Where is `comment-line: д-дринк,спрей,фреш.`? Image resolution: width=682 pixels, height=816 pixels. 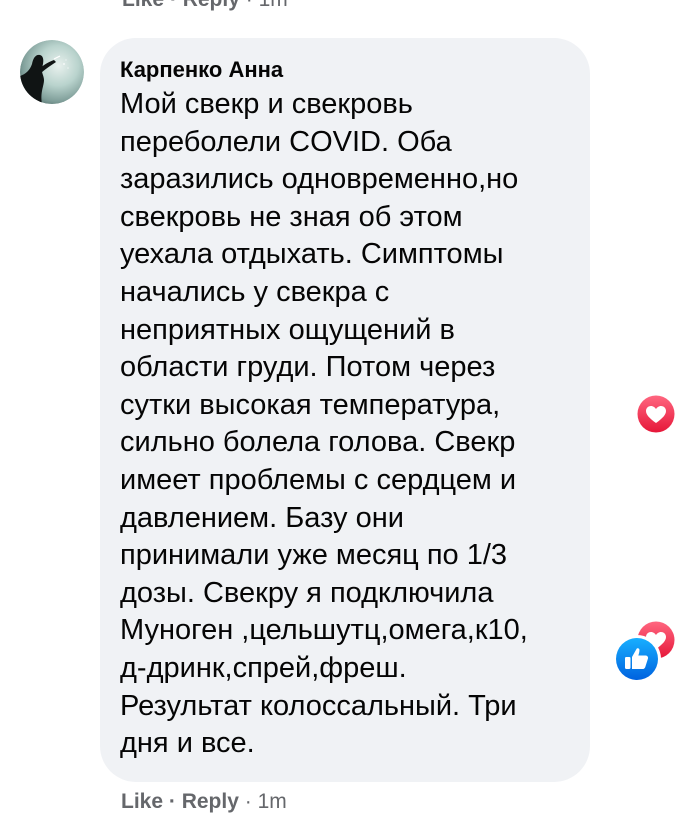
comment-line: д-дринк,спрей,фреш. is located at coordinates (263, 667).